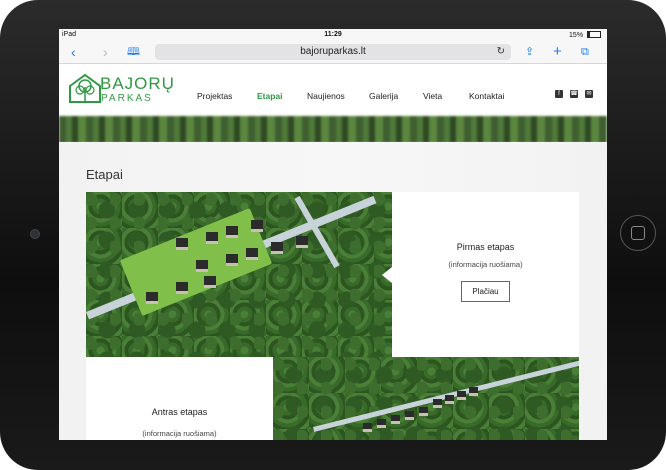 This screenshot has height=470, width=666. Describe the element at coordinates (35, 234) in the screenshot. I see `camera-icon` at that location.